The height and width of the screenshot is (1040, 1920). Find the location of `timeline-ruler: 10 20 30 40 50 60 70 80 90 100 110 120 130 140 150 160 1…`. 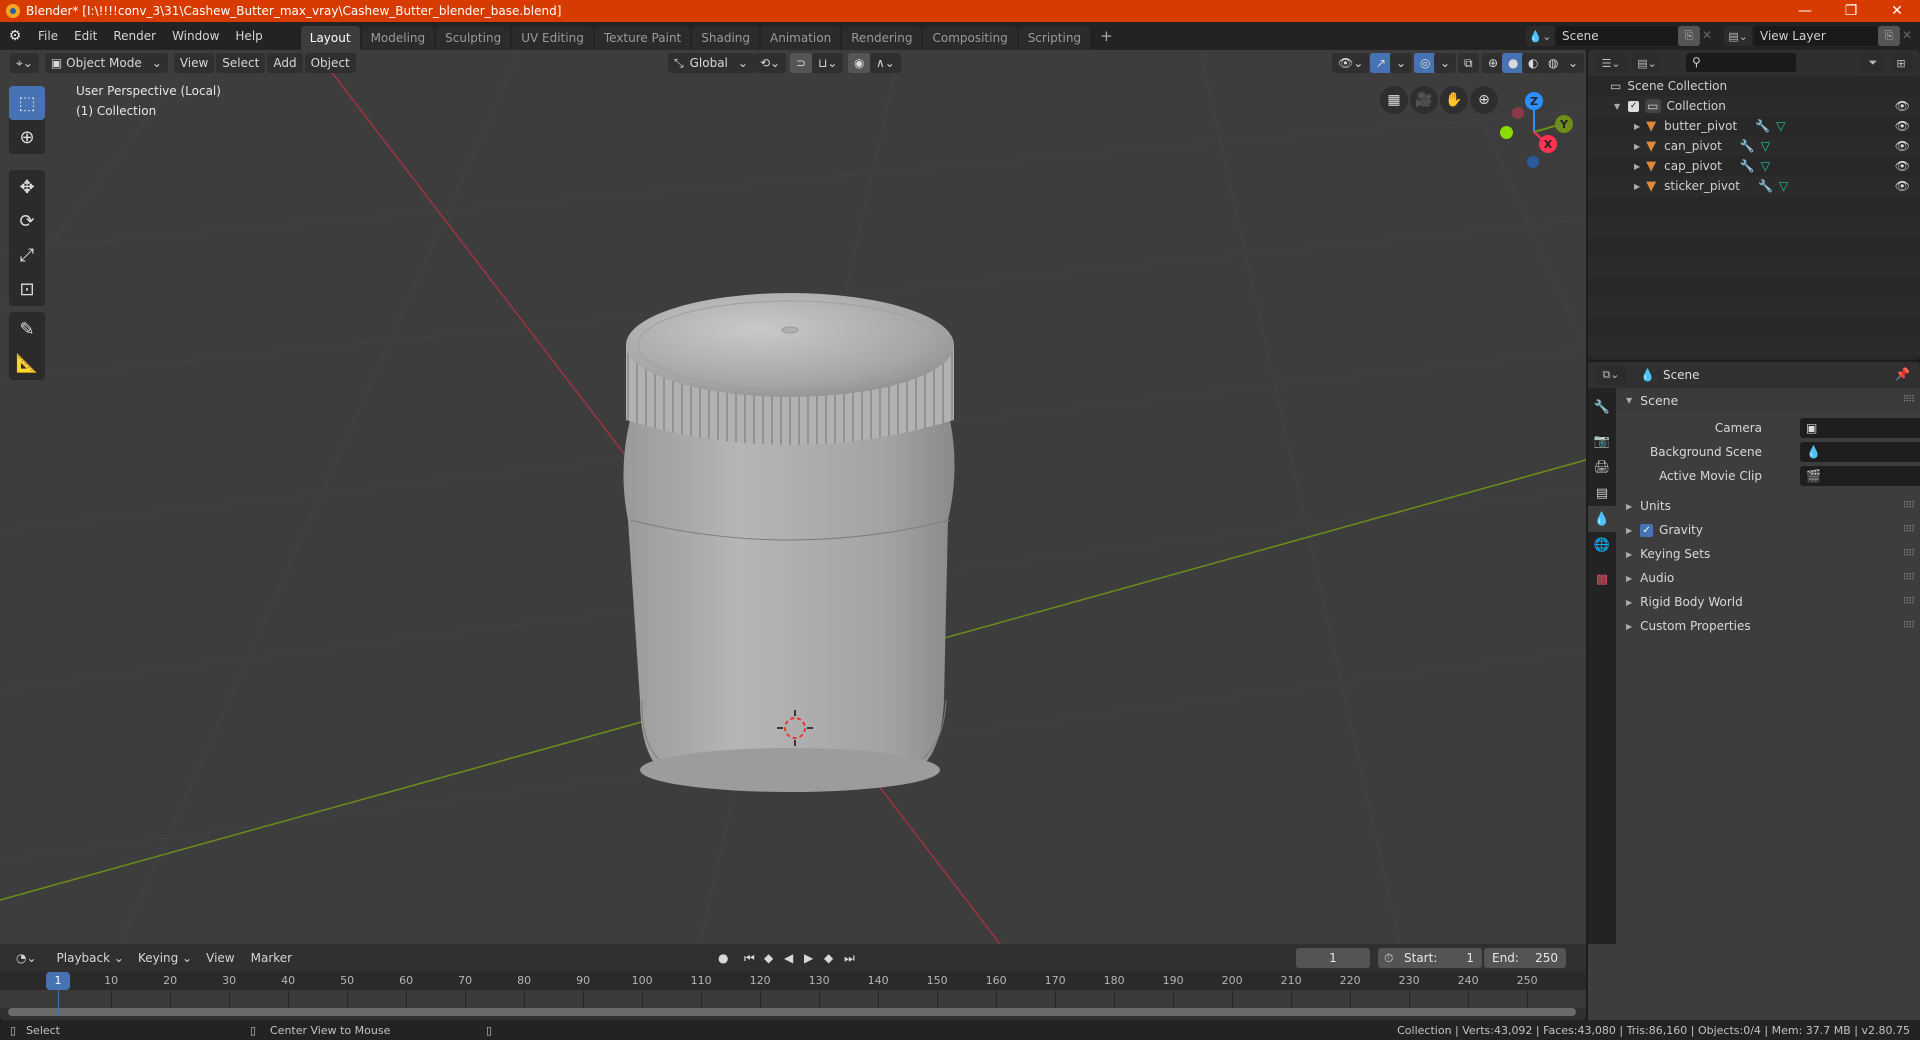

timeline-ruler: 10 20 30 40 50 60 70 80 90 100 110 120 130 140 150 160 1… is located at coordinates (793, 981).